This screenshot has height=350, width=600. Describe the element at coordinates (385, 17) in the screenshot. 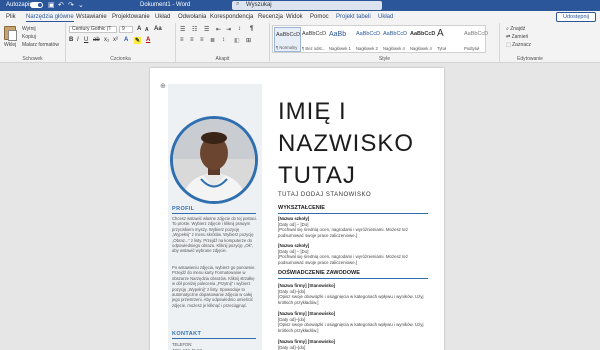

I see `tab-table-layout: Układ` at that location.